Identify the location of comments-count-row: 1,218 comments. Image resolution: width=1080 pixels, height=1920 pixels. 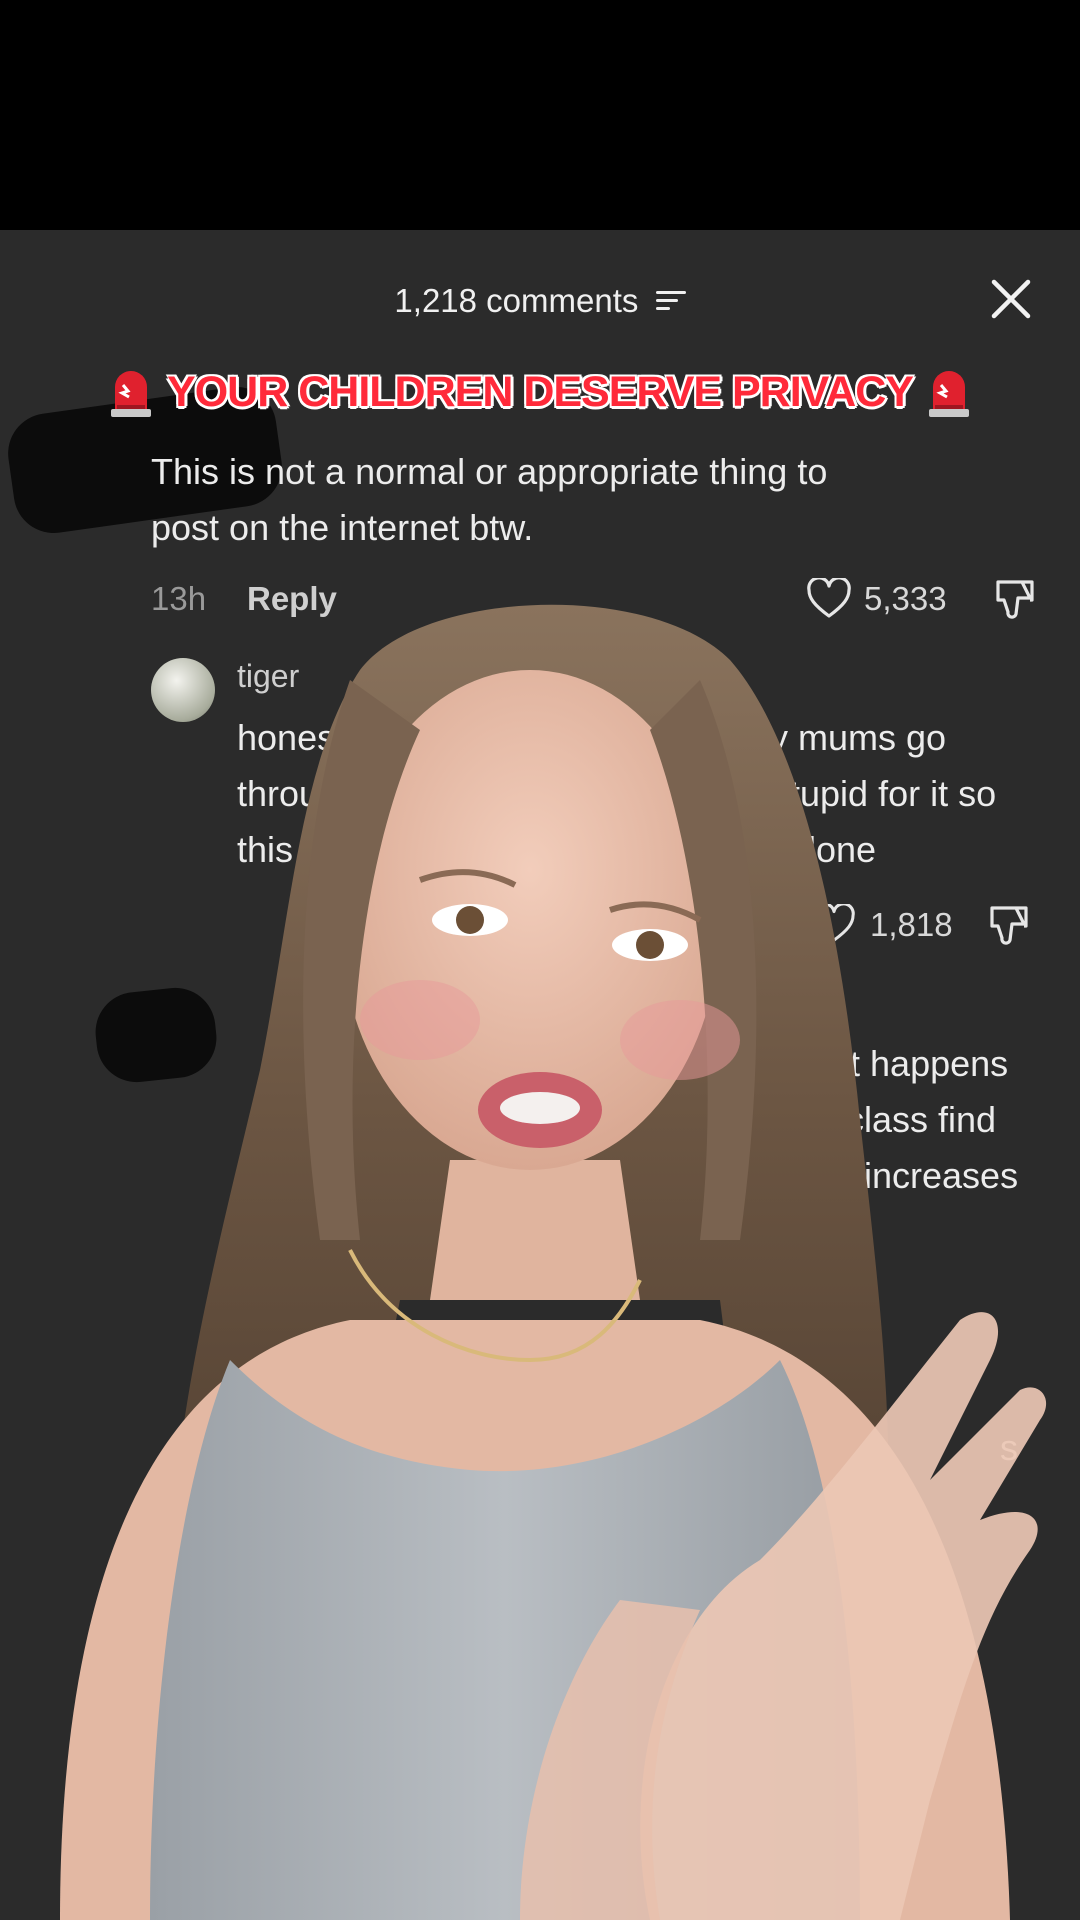
(540, 300).